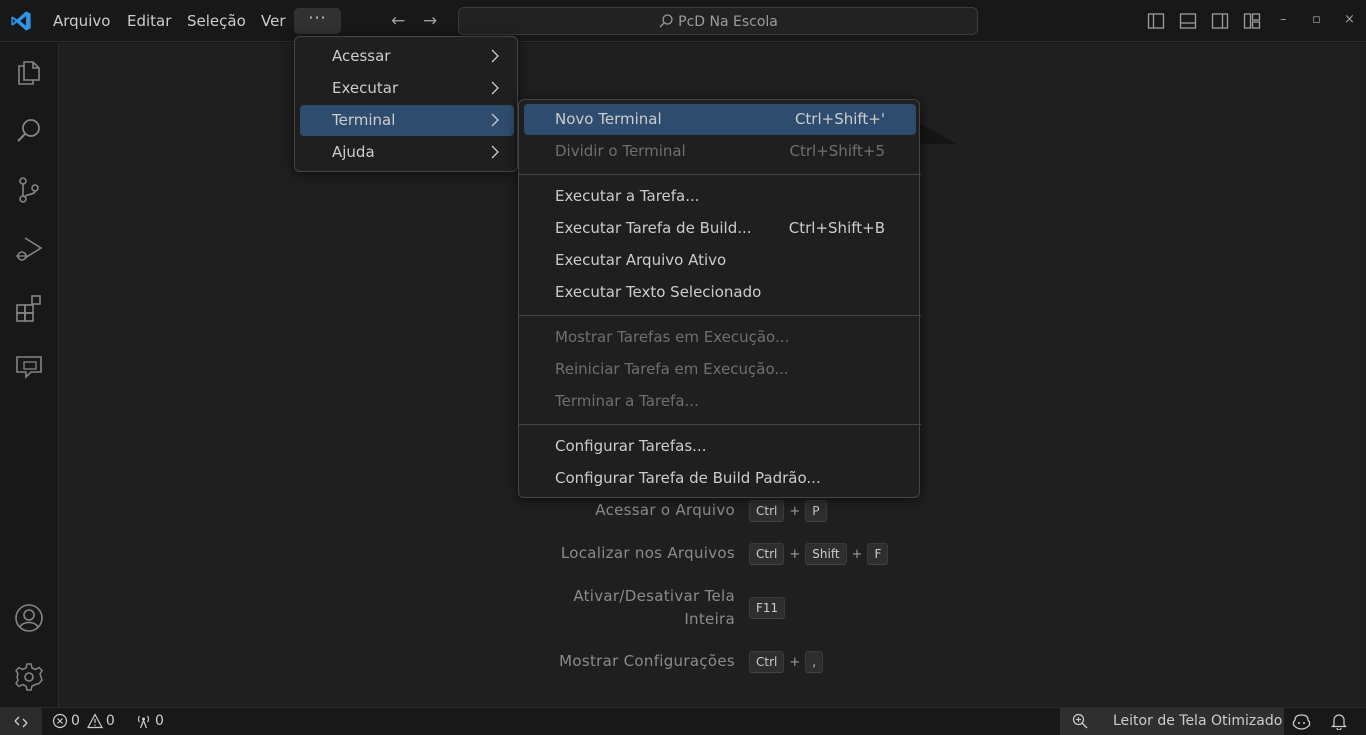 The image size is (1366, 735). I want to click on menu-item-executar-texto-selecionado: Executar Texto Selecionado, so click(720, 292).